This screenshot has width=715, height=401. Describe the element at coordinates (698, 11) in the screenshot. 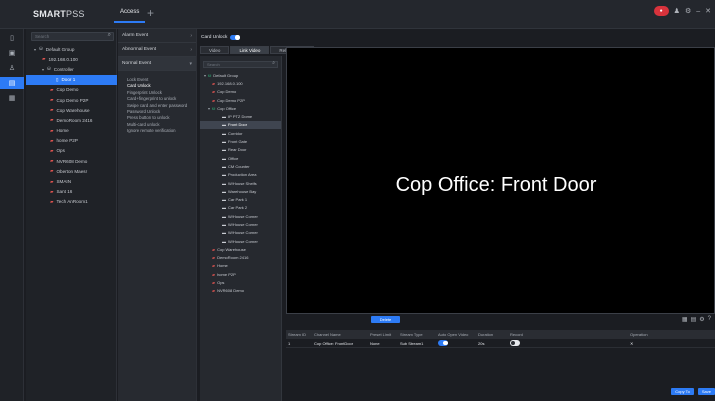

I see `minimize-icon: –` at that location.